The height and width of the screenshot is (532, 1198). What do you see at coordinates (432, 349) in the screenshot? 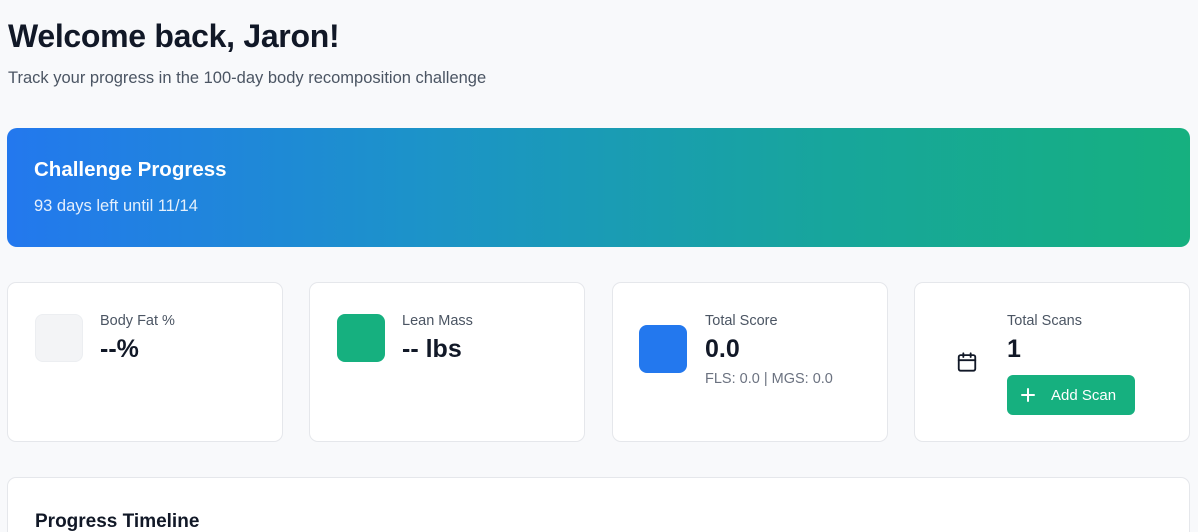
I see `lean-mass-value: -- lbs` at bounding box center [432, 349].